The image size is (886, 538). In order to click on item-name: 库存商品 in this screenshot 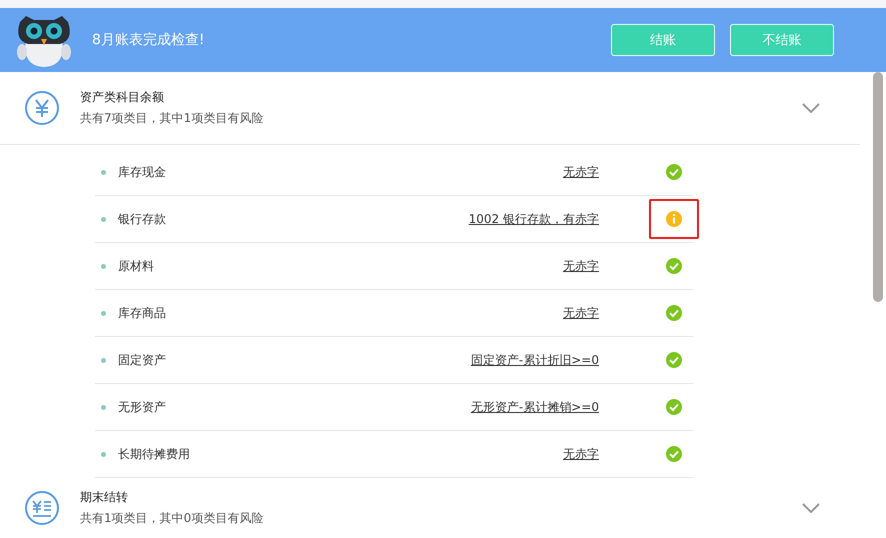, I will do `click(142, 313)`.